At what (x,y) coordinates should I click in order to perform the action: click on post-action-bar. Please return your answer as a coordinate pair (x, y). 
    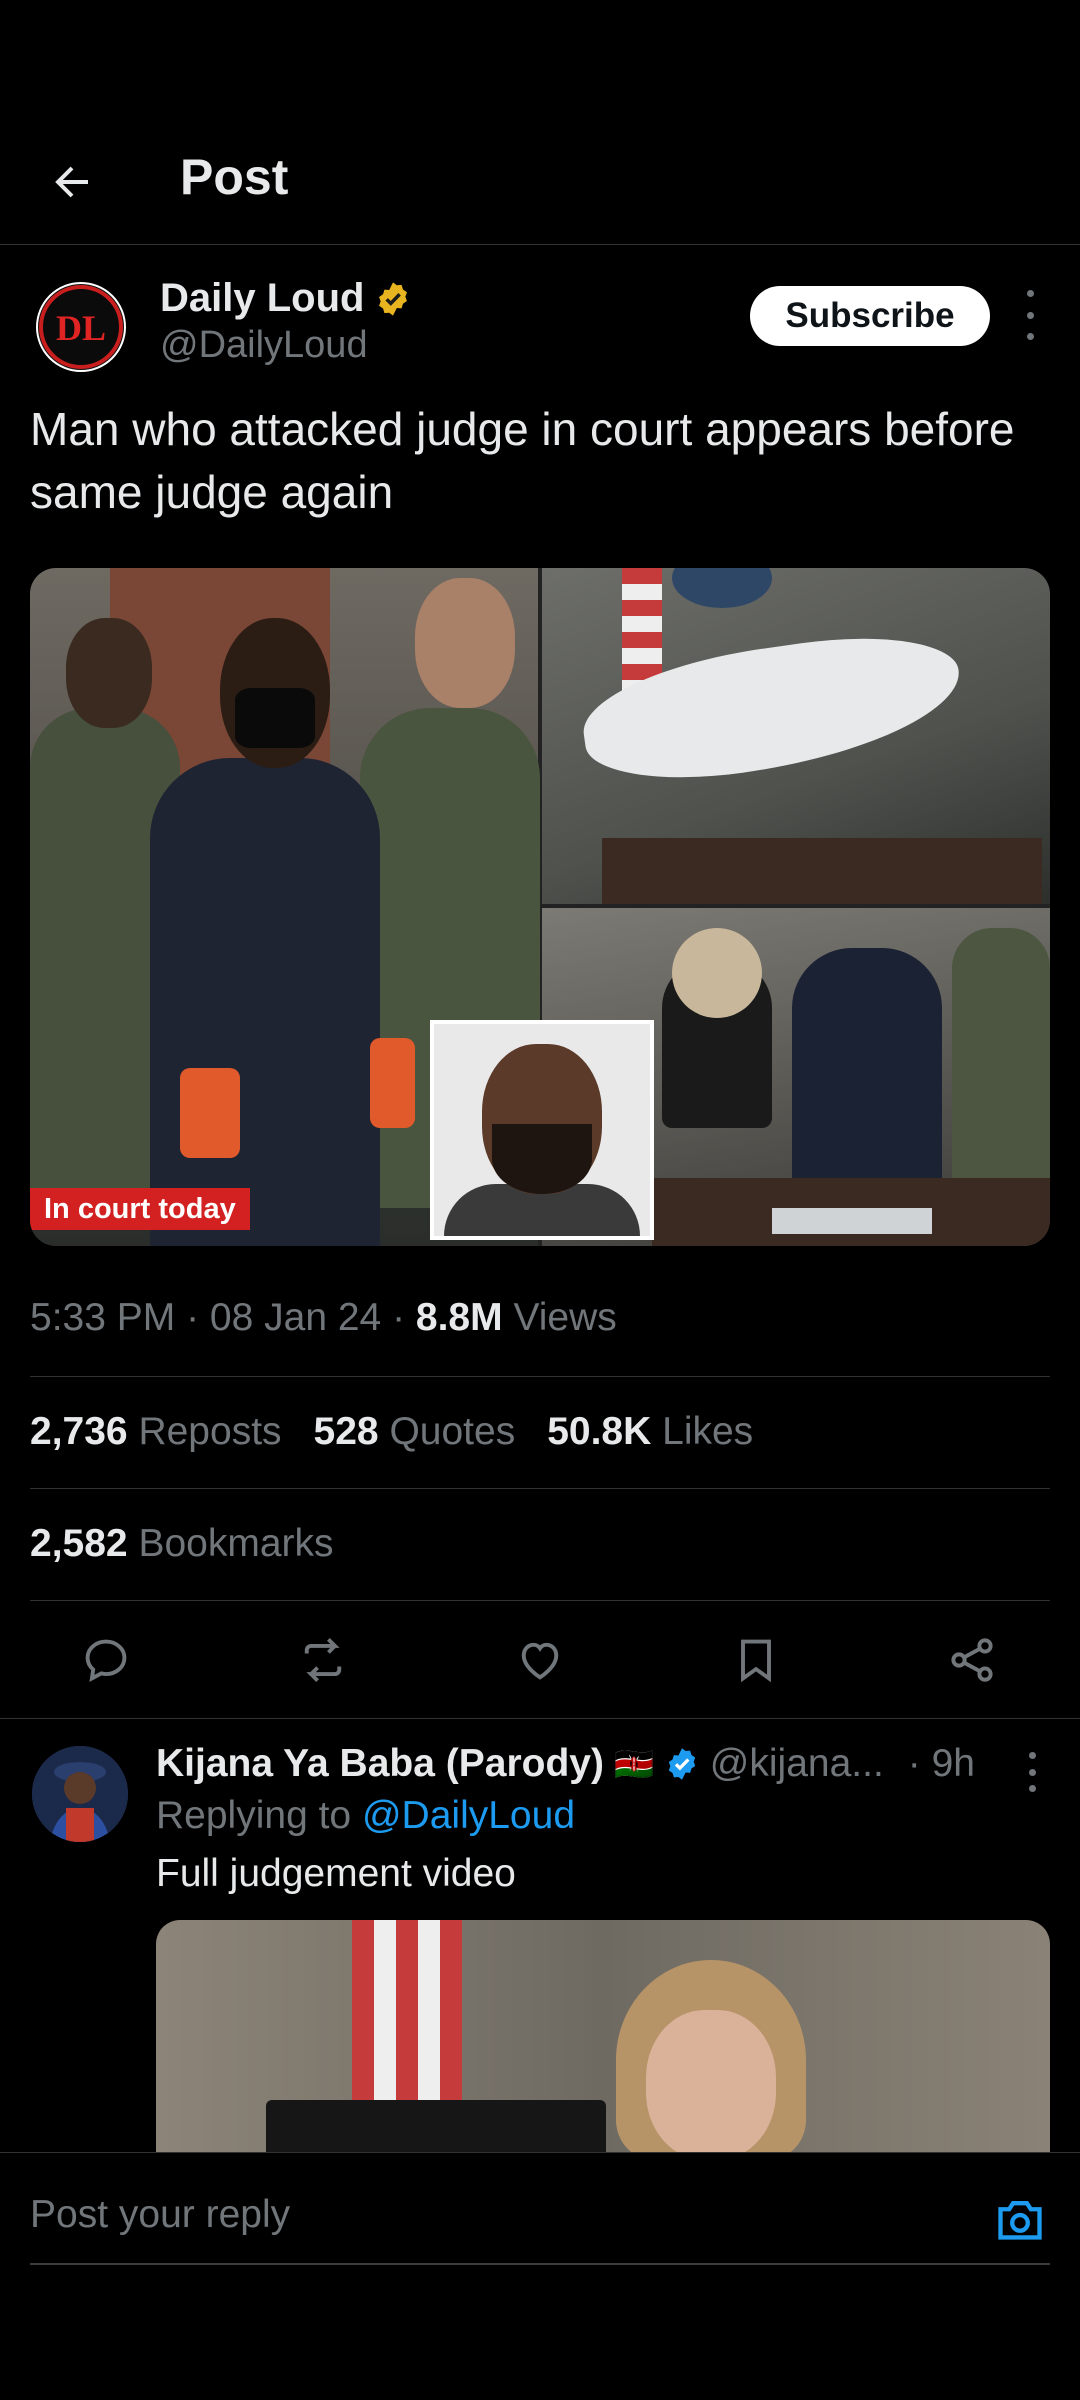
    Looking at the image, I should click on (540, 1660).